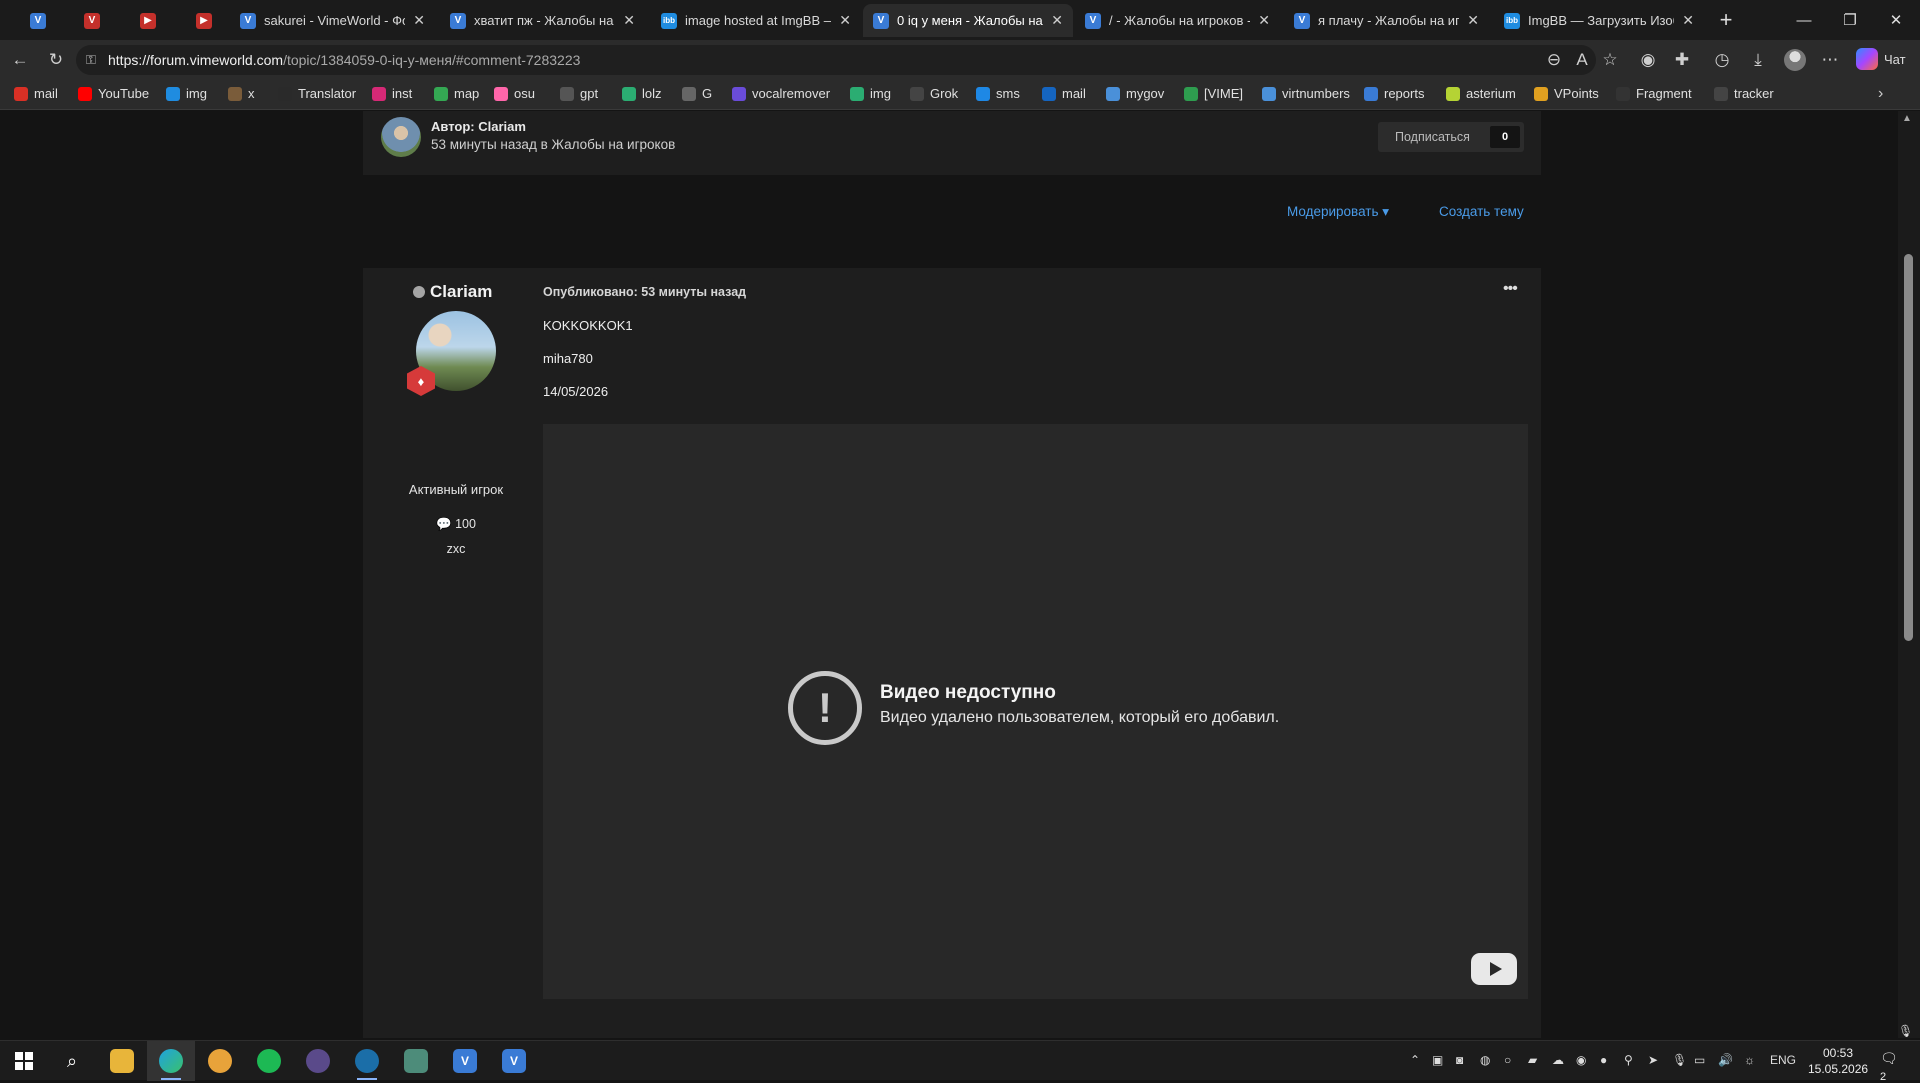  What do you see at coordinates (998, 93) in the screenshot?
I see `bookmark-sms: sms` at bounding box center [998, 93].